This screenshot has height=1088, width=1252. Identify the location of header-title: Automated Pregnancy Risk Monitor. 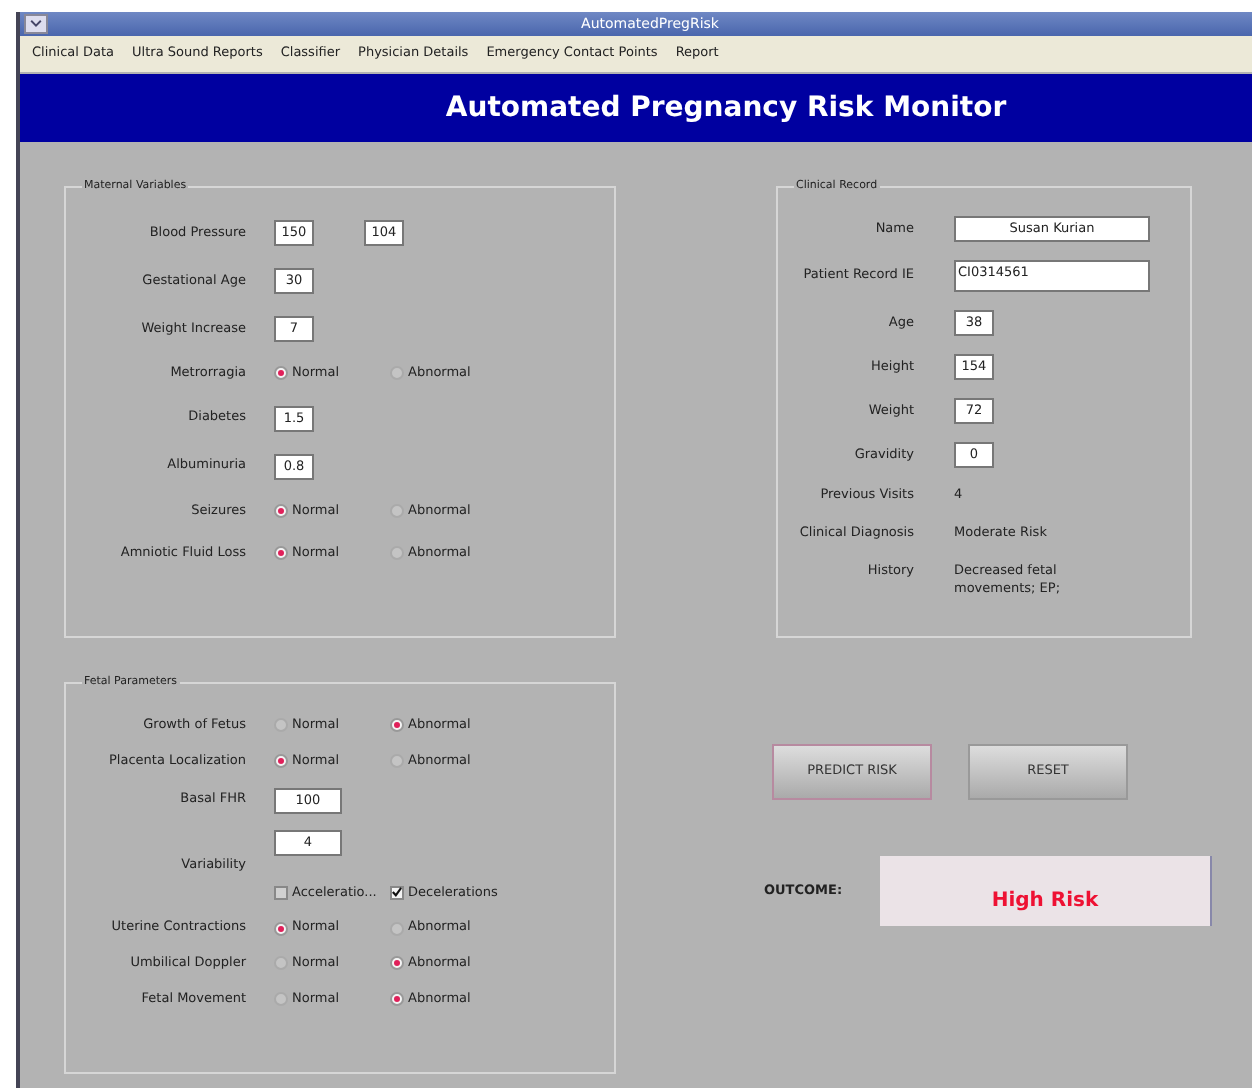
(726, 108).